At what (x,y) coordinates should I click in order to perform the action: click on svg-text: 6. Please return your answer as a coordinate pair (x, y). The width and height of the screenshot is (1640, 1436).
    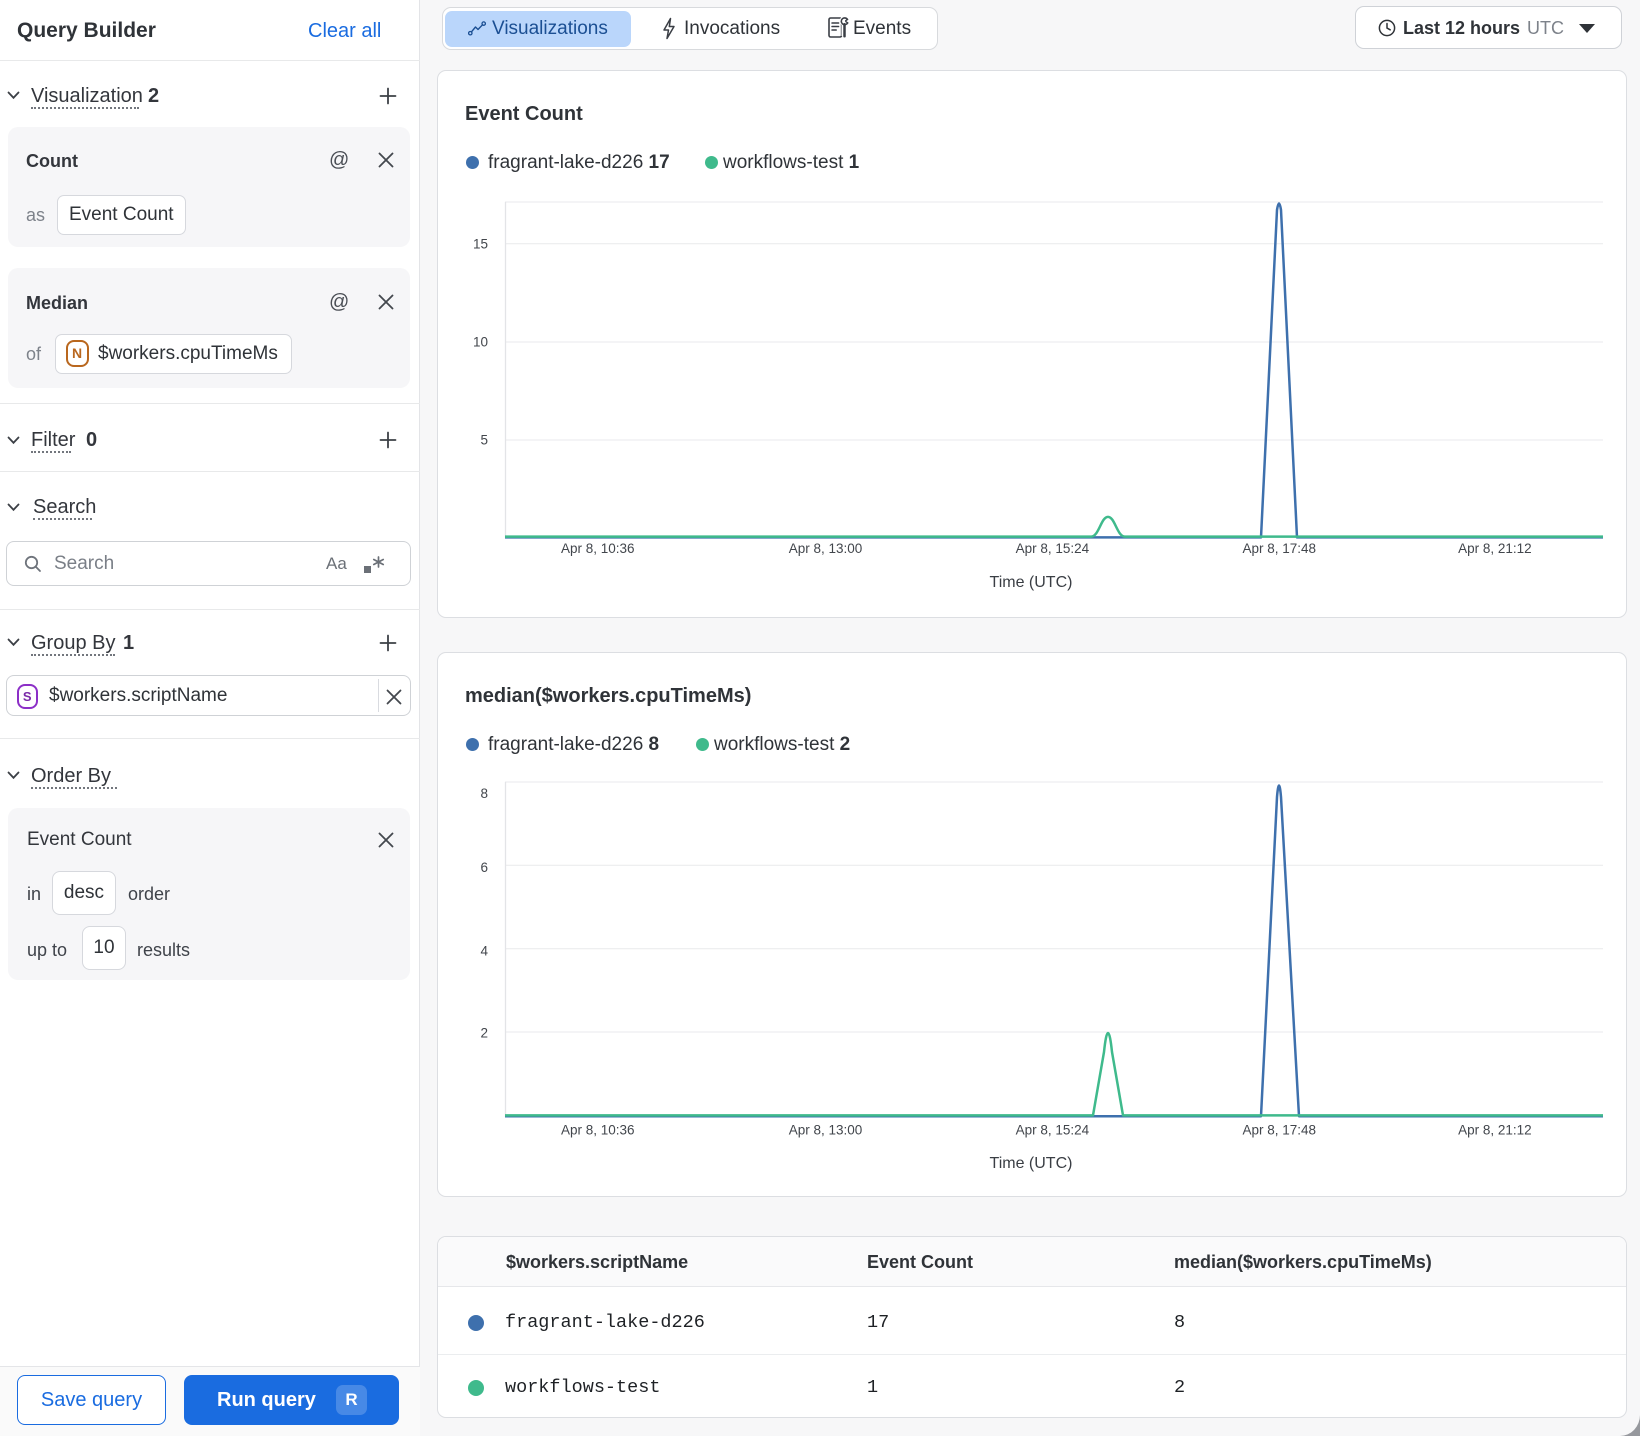
    Looking at the image, I should click on (484, 867).